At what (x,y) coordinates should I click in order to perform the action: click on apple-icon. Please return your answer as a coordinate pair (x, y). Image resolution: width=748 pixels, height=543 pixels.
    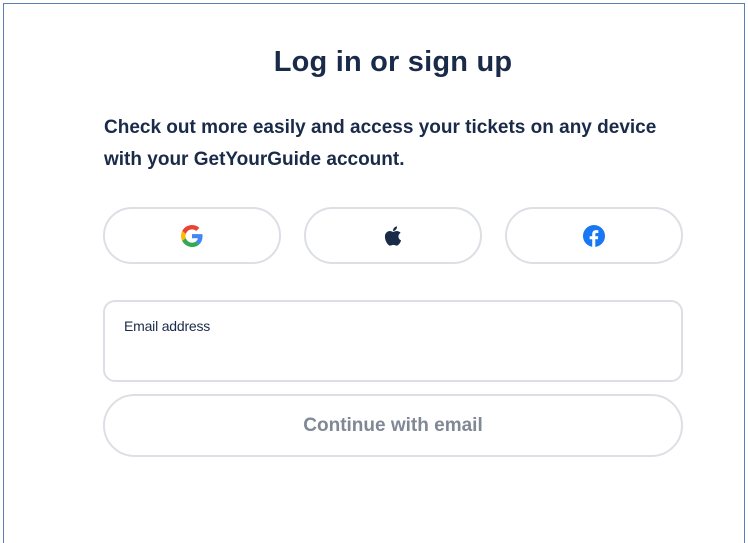
    Looking at the image, I should click on (393, 236).